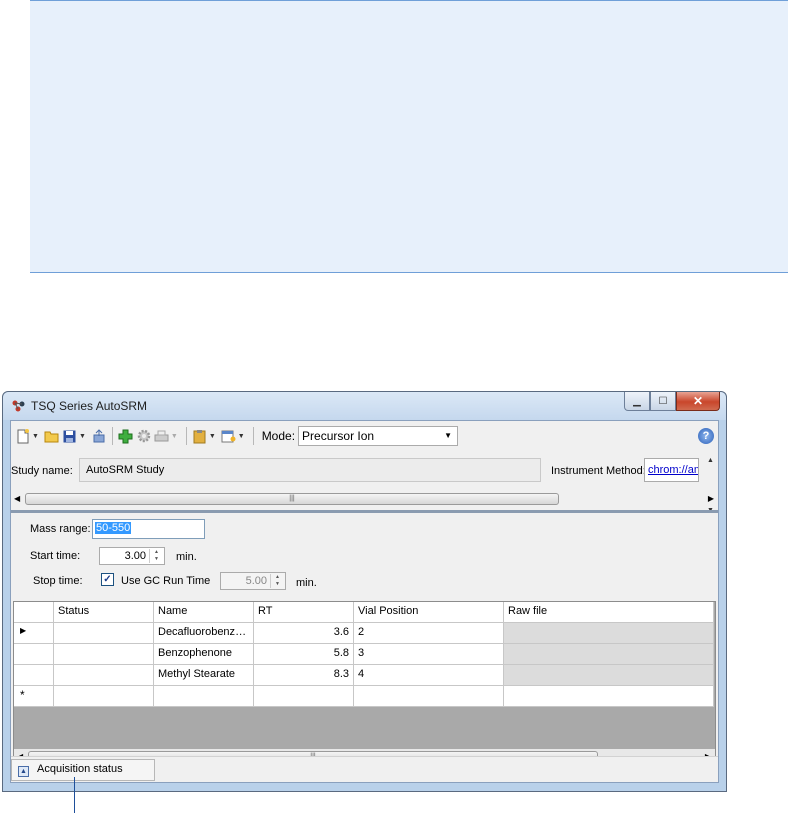  I want to click on save-dropdown-icon: ▼, so click(82, 436).